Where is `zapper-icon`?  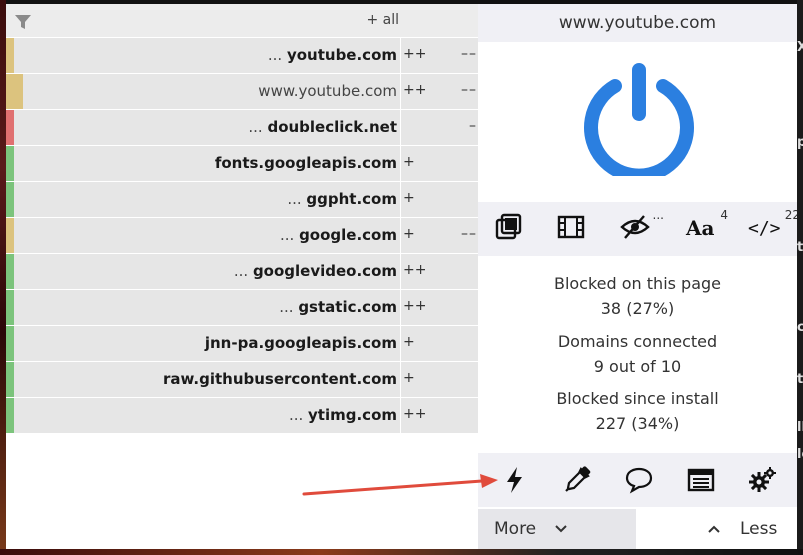
zapper-icon is located at coordinates (514, 480).